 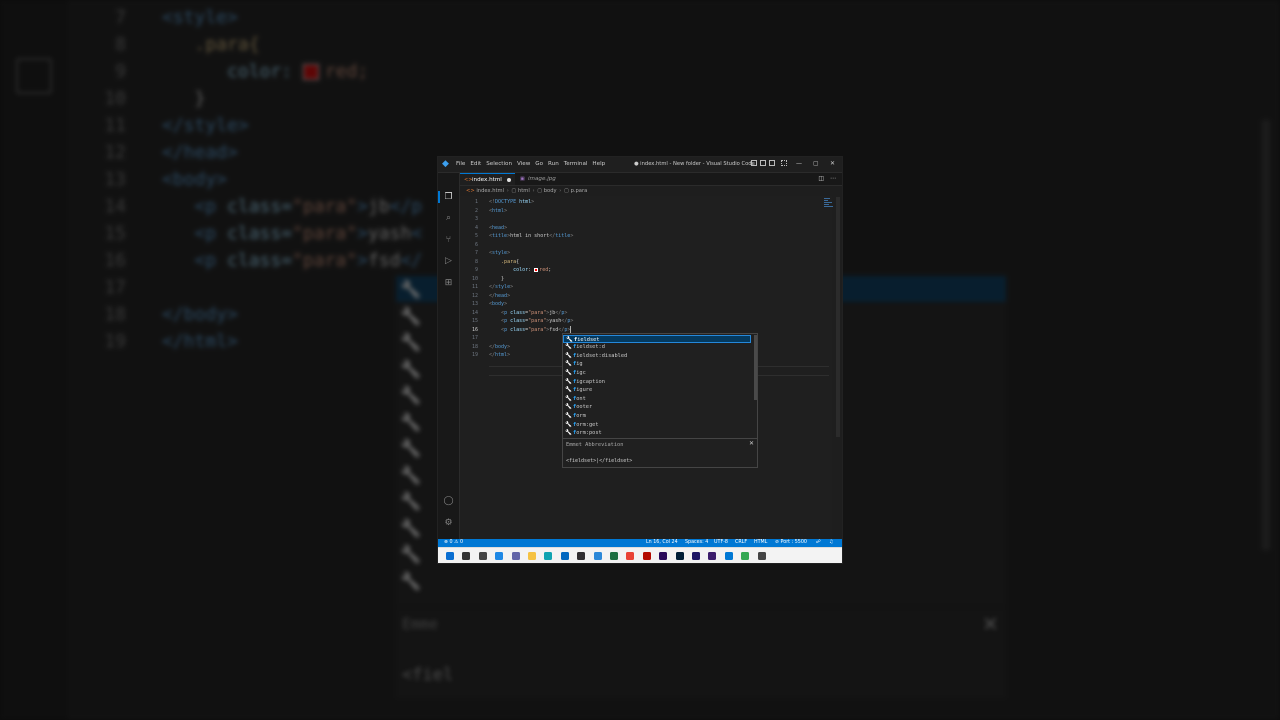 What do you see at coordinates (120, 71) in the screenshot?
I see `bg-line-number: 9` at bounding box center [120, 71].